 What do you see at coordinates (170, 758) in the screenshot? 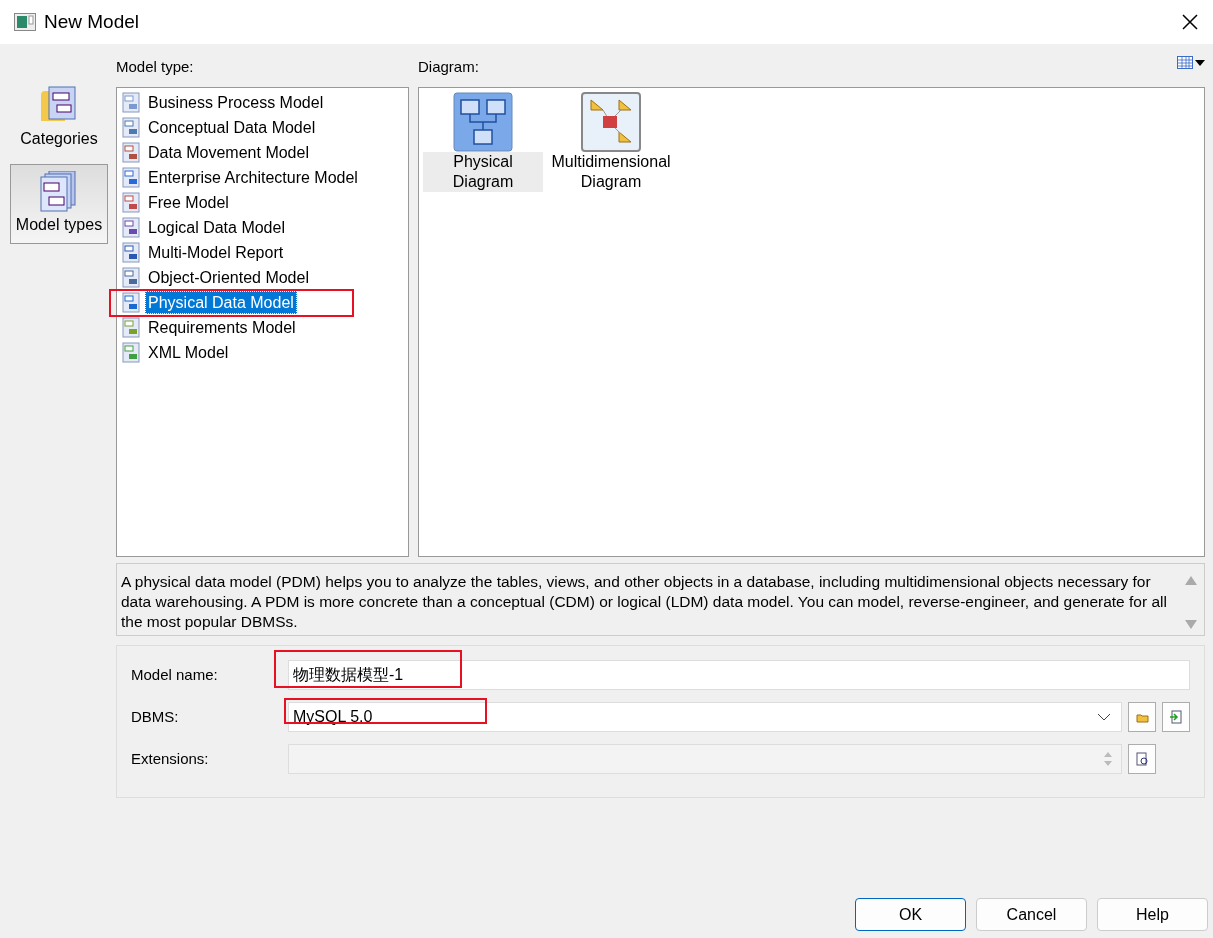
I see `field-label: Extensions:` at bounding box center [170, 758].